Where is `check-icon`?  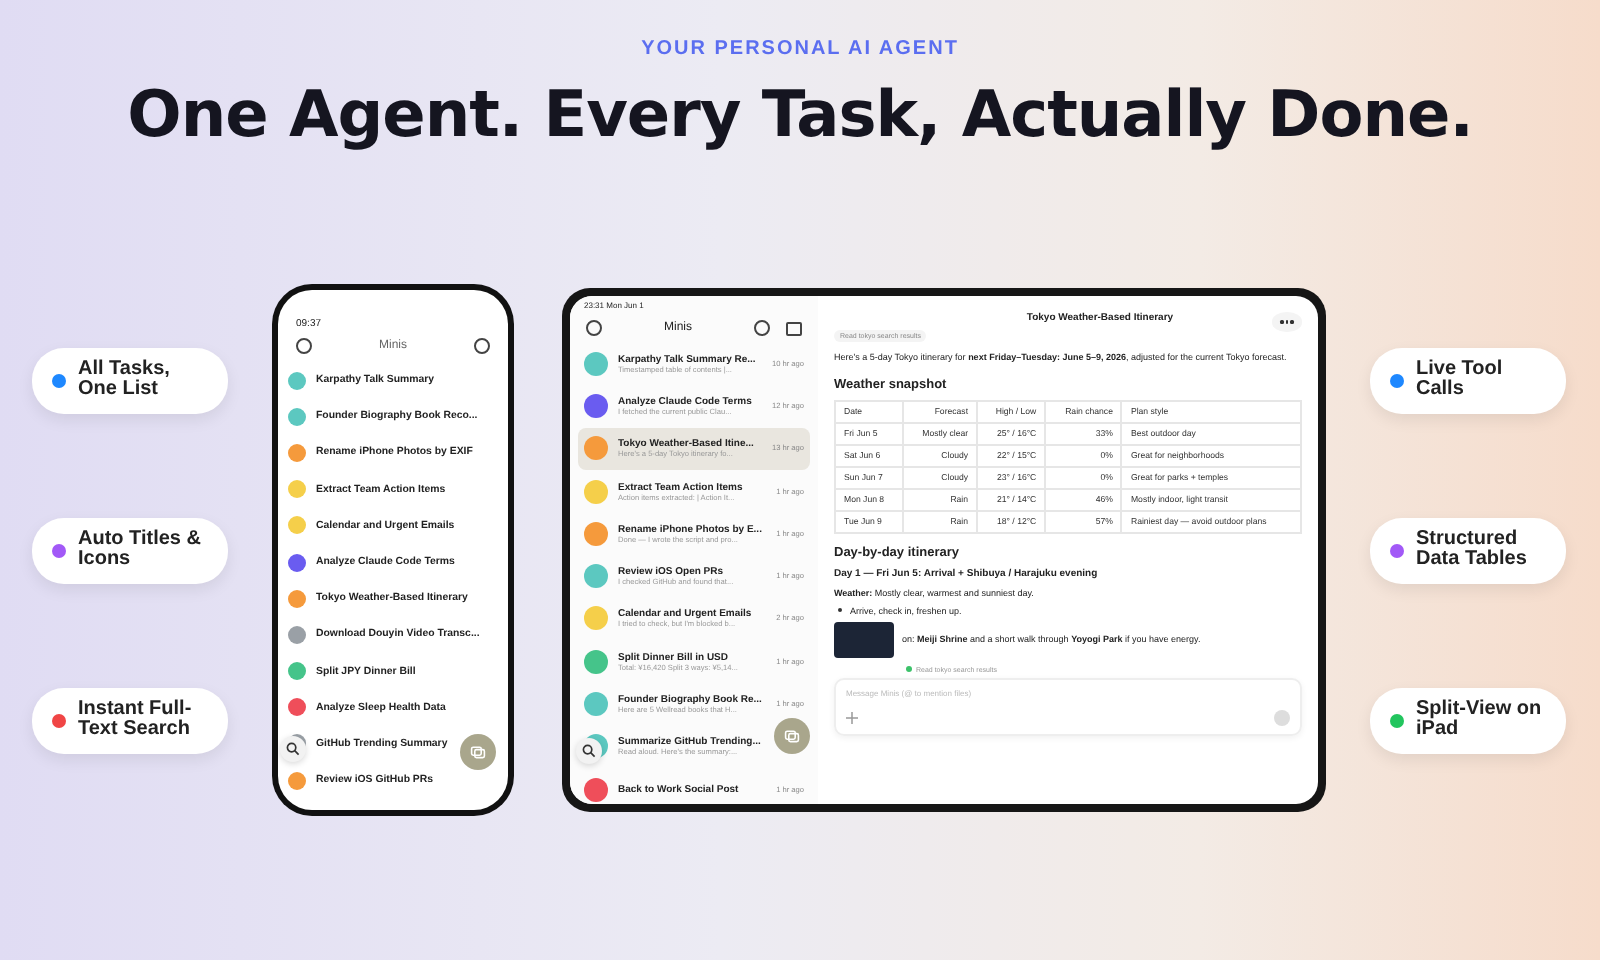
check-icon is located at coordinates (909, 669).